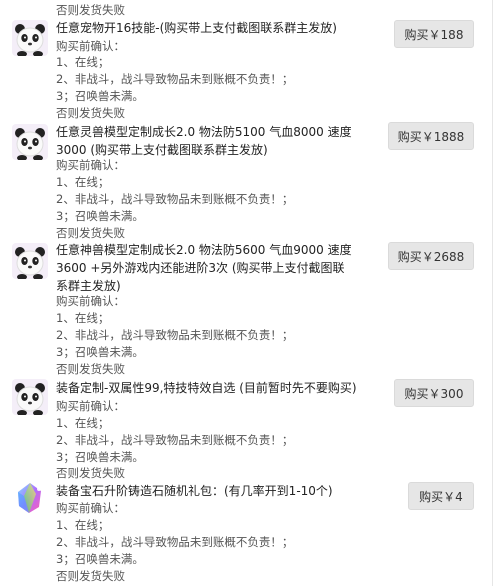 The image size is (499, 586). Describe the element at coordinates (434, 34) in the screenshot. I see `buy-button: 购买￥188` at that location.